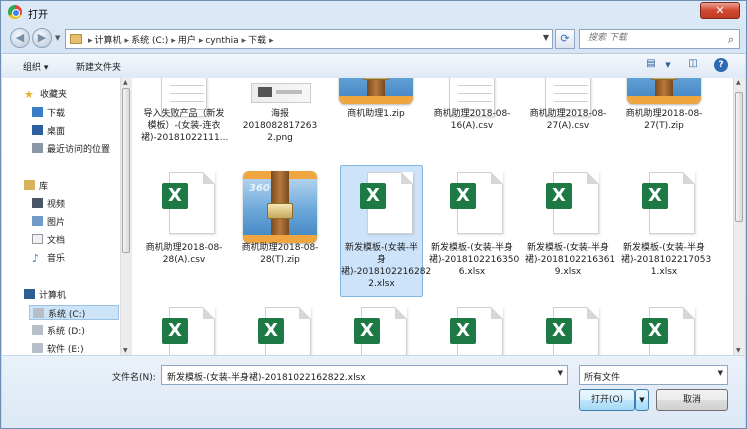  I want to click on breadcrumb-c-drive: 系统 (C:), so click(149, 41).